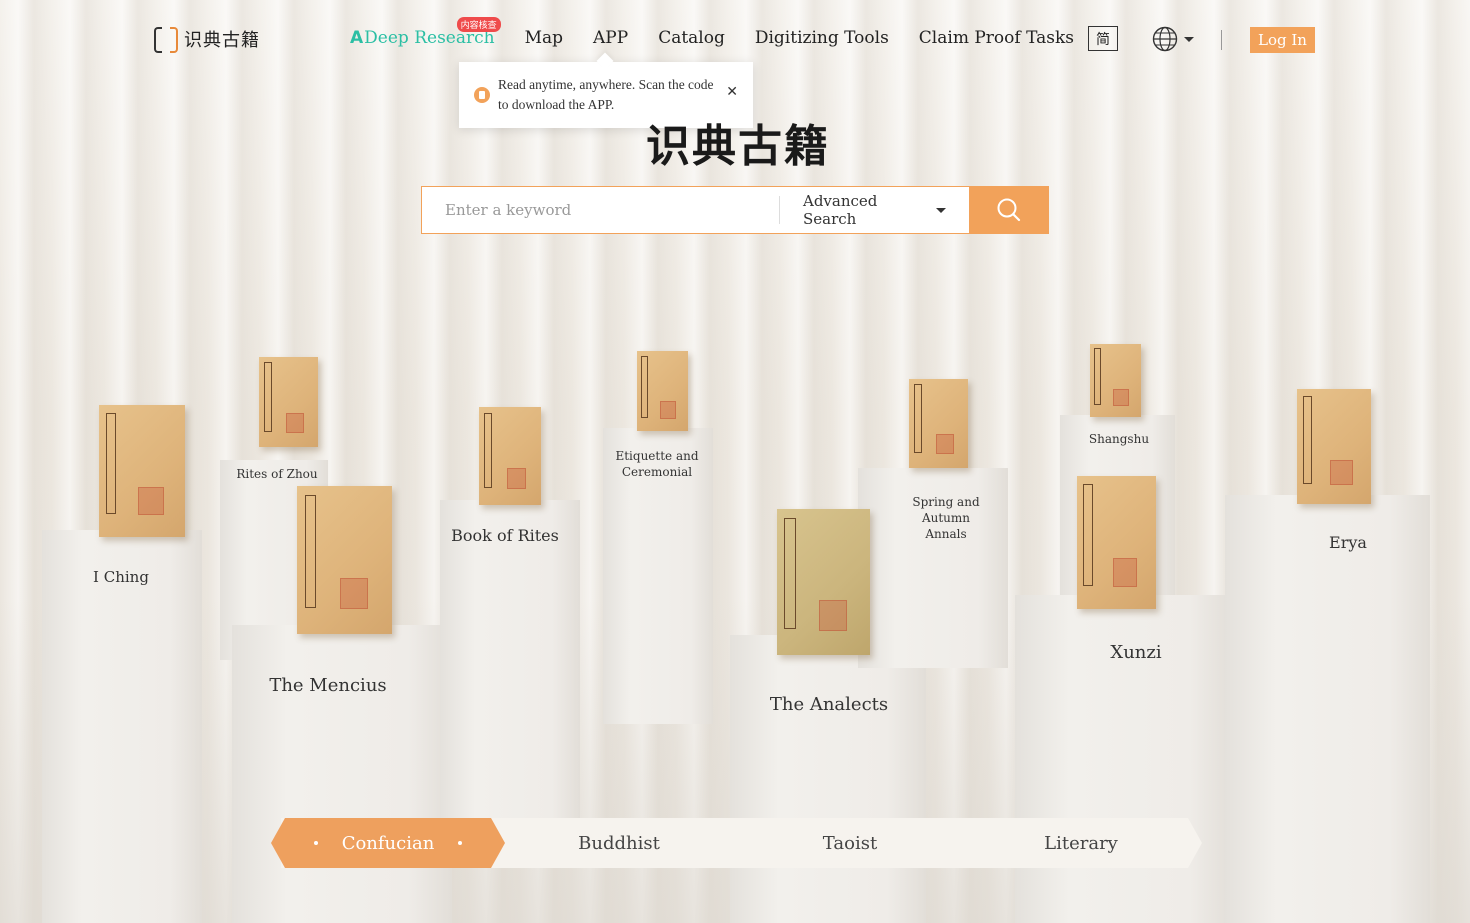  I want to click on close-icon: ✕, so click(732, 92).